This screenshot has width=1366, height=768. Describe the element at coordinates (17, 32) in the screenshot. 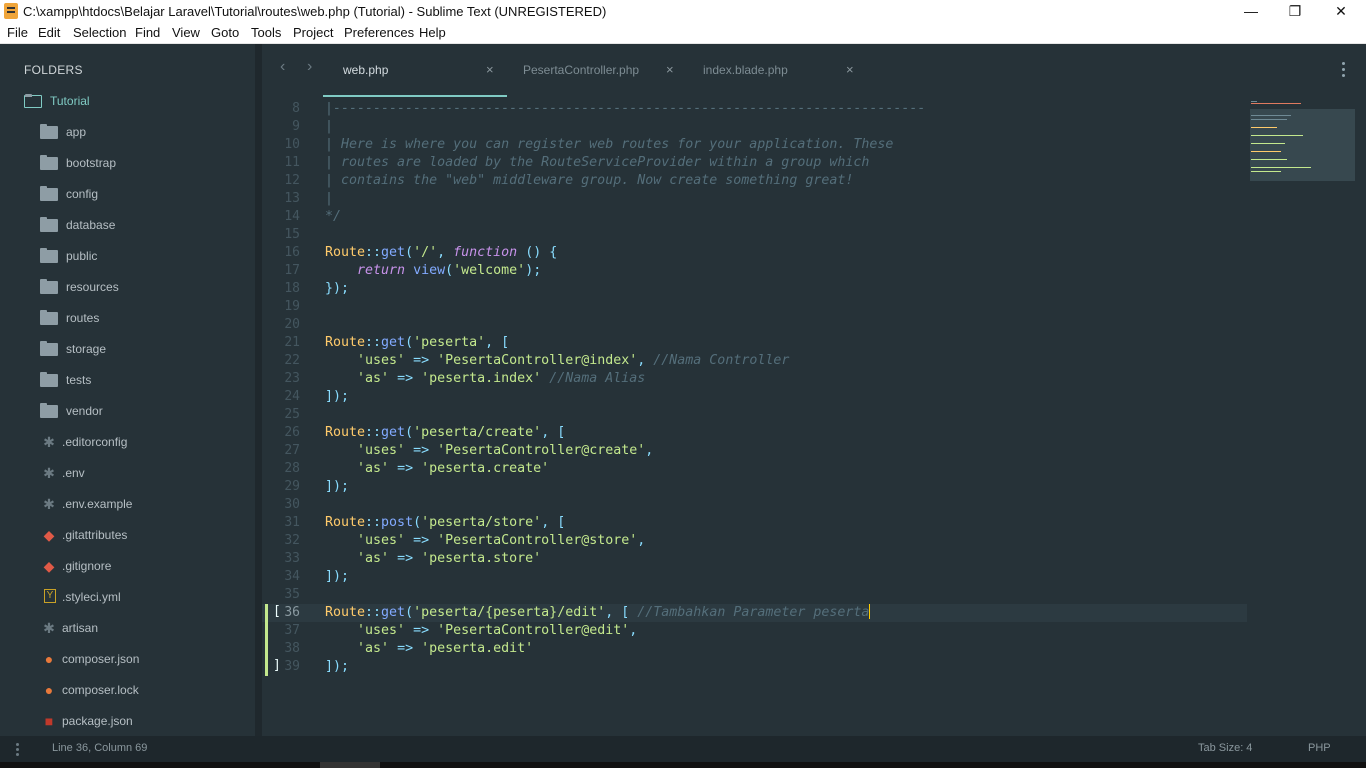

I see `menu-file: File` at that location.